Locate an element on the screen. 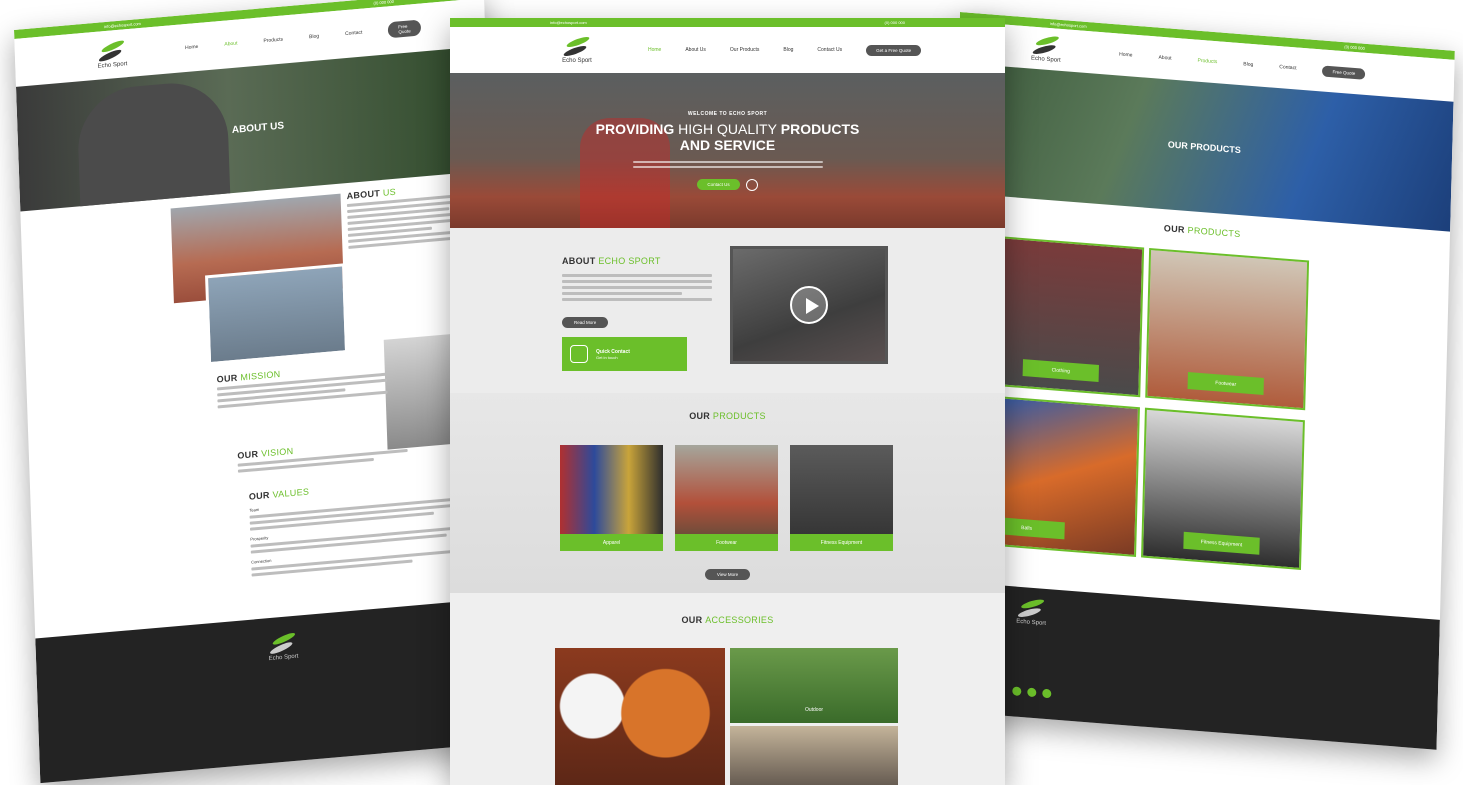  social-icons is located at coordinates (1032, 692).